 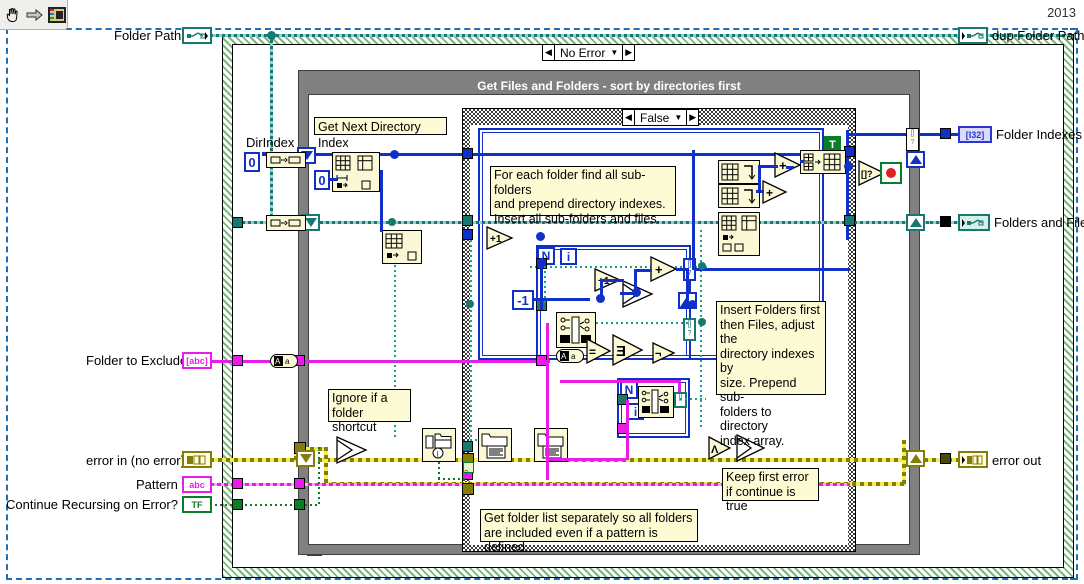 I want to click on tunnel-inner-case-teal-left, so click(x=467, y=220).